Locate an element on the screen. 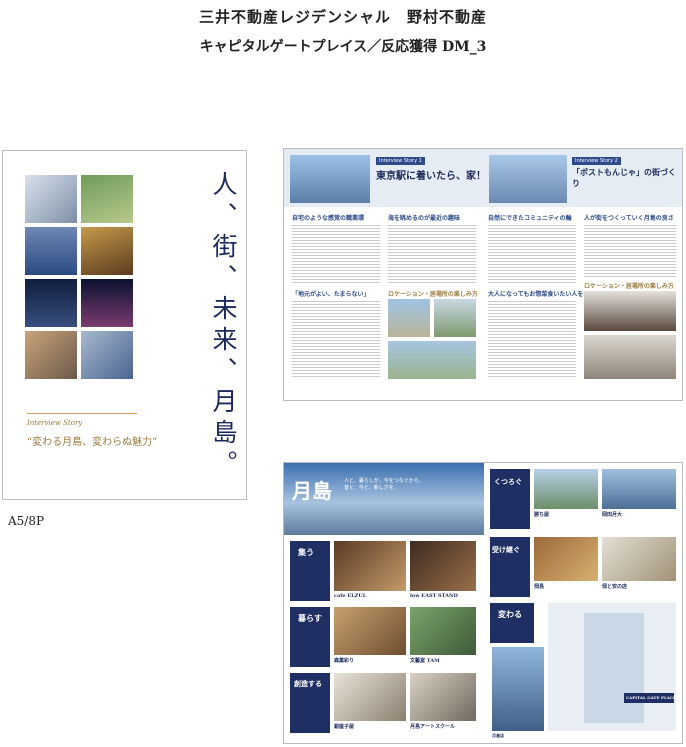 This screenshot has width=686, height=747. cafe-photo is located at coordinates (370, 566).